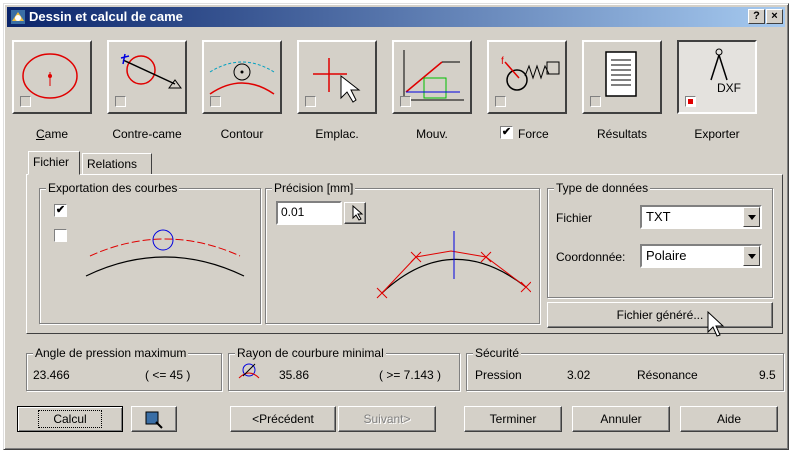 The width and height of the screenshot is (793, 454). I want to click on fichier-label: Fichier, so click(574, 218).